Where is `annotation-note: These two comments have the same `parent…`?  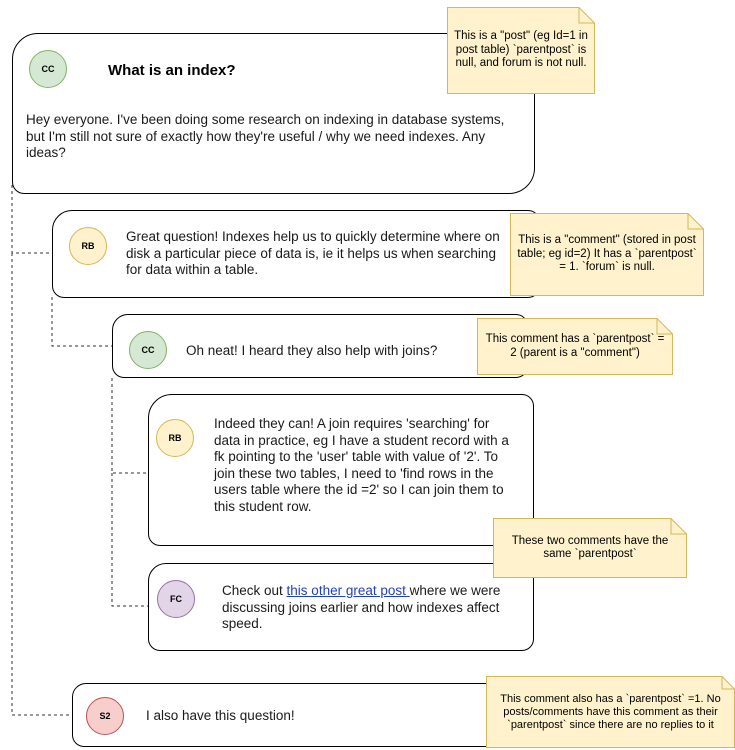 annotation-note: These two comments have the same `parent… is located at coordinates (590, 548).